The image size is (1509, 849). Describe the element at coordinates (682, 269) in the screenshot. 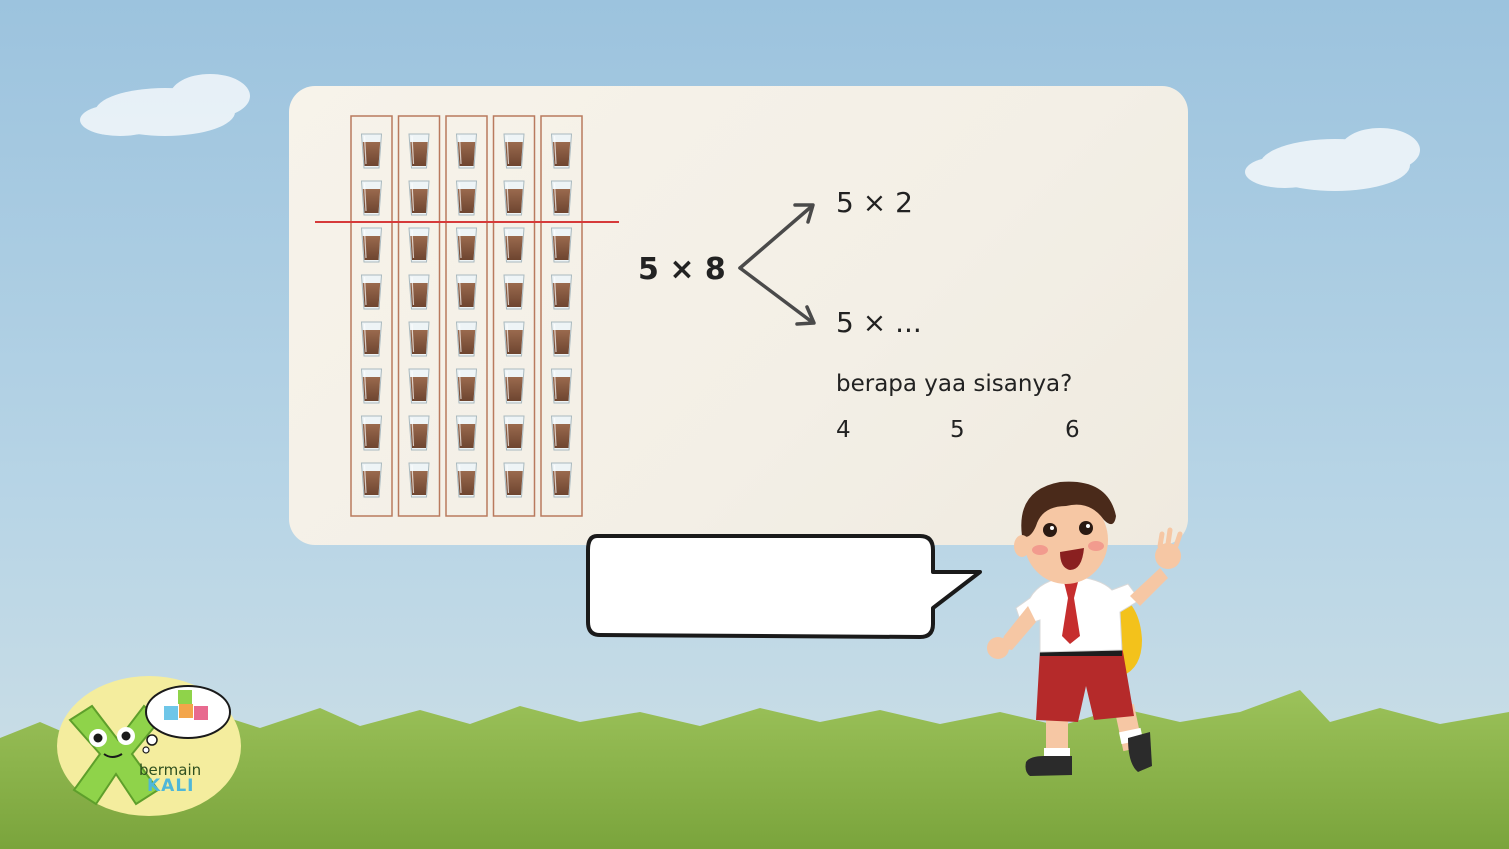

I see `main-expression: 5 × 8` at that location.